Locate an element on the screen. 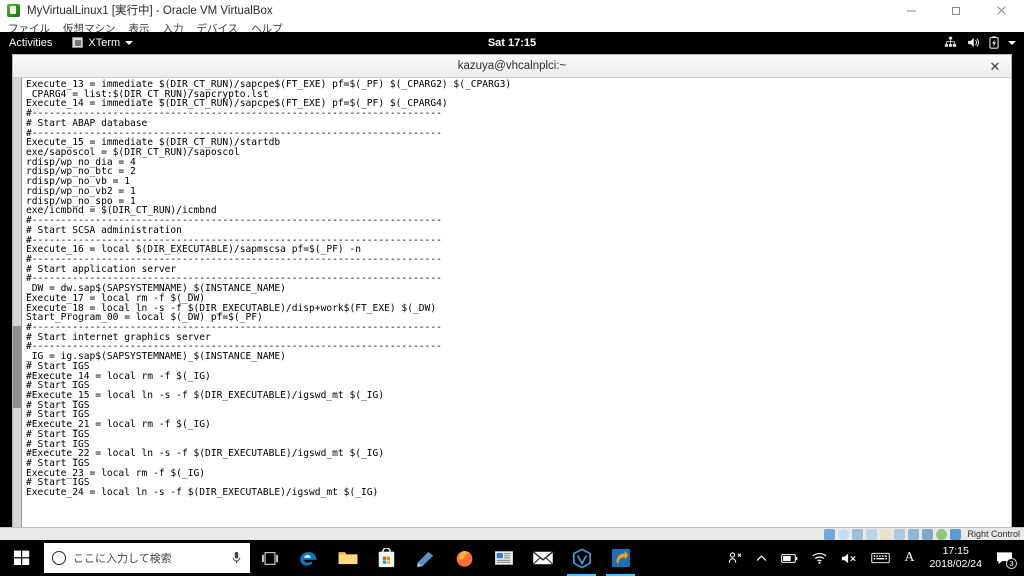 The height and width of the screenshot is (576, 1024). taskbar-app-list is located at coordinates (445, 558).